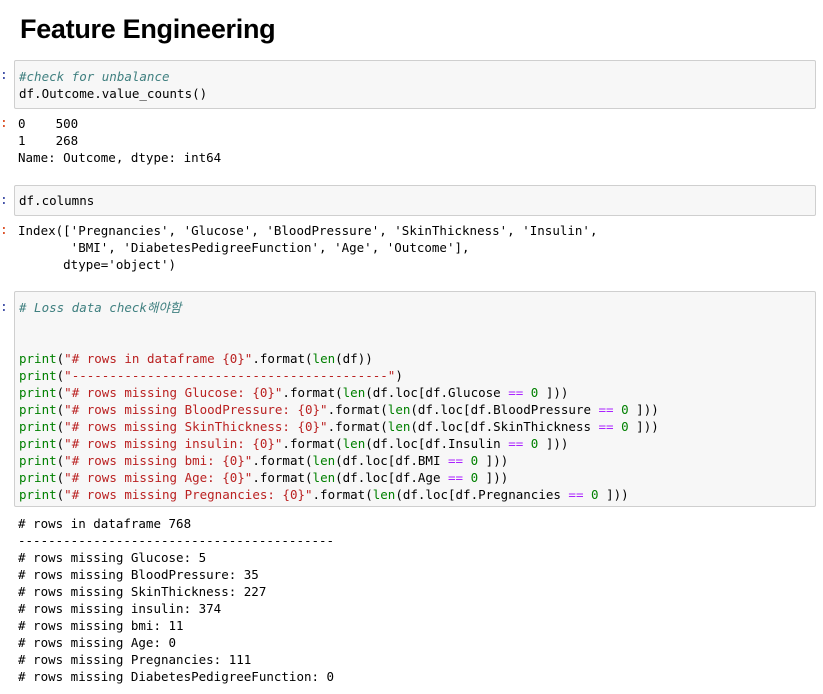 This screenshot has height=694, width=823. What do you see at coordinates (158, 477) in the screenshot?
I see `code-token-str: "# rows missing Age: {0}"` at bounding box center [158, 477].